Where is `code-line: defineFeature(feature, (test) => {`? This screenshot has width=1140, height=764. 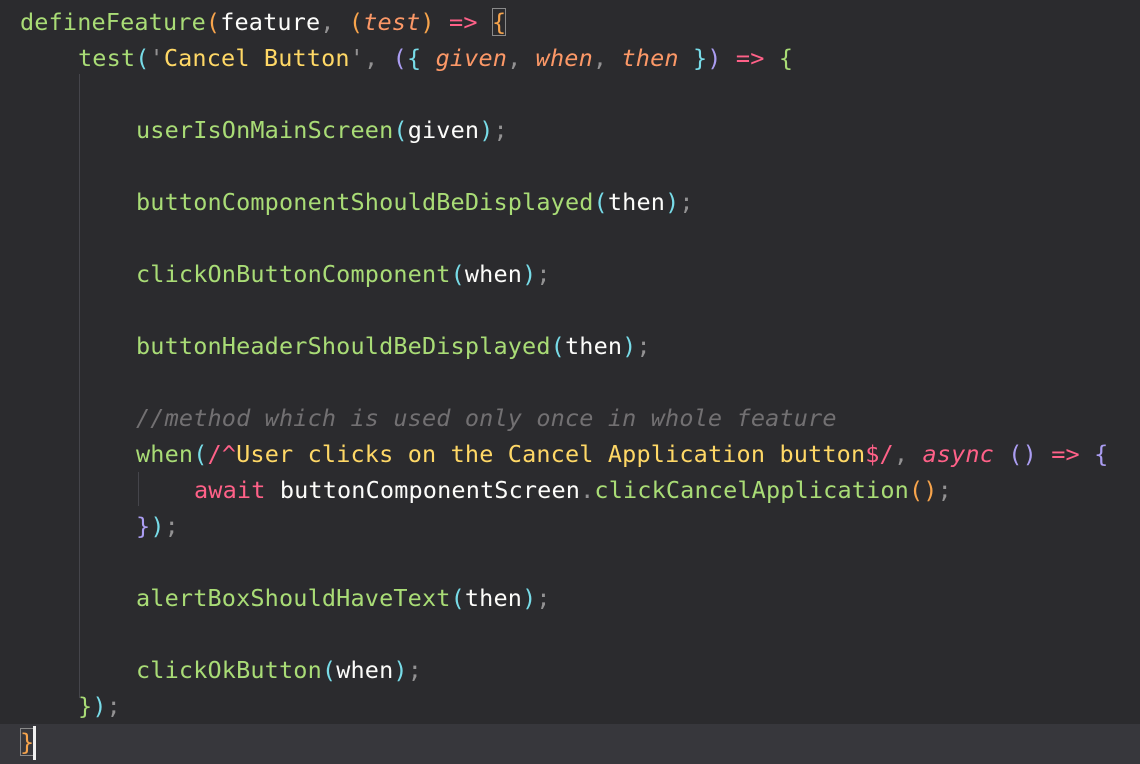
code-line: defineFeature(feature, (test) => { is located at coordinates (263, 22).